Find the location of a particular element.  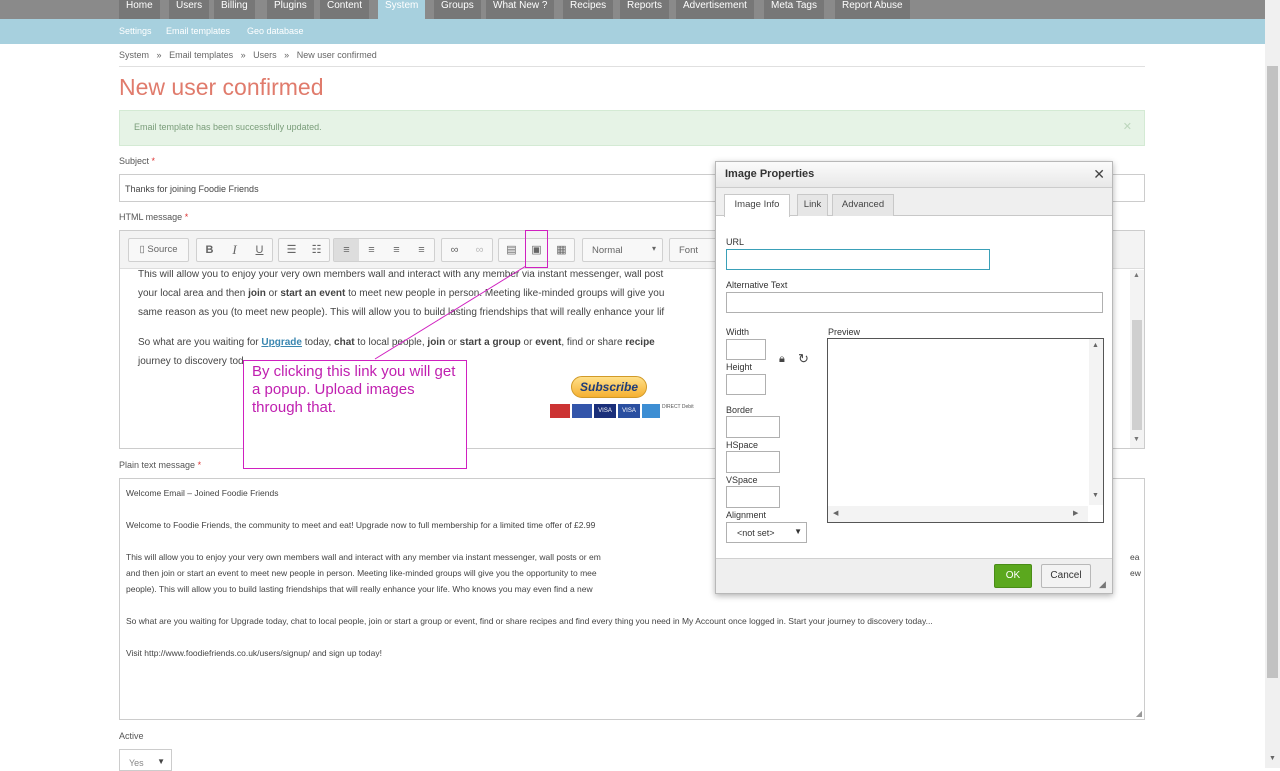

align-right-icon: ≡ is located at coordinates (396, 250).